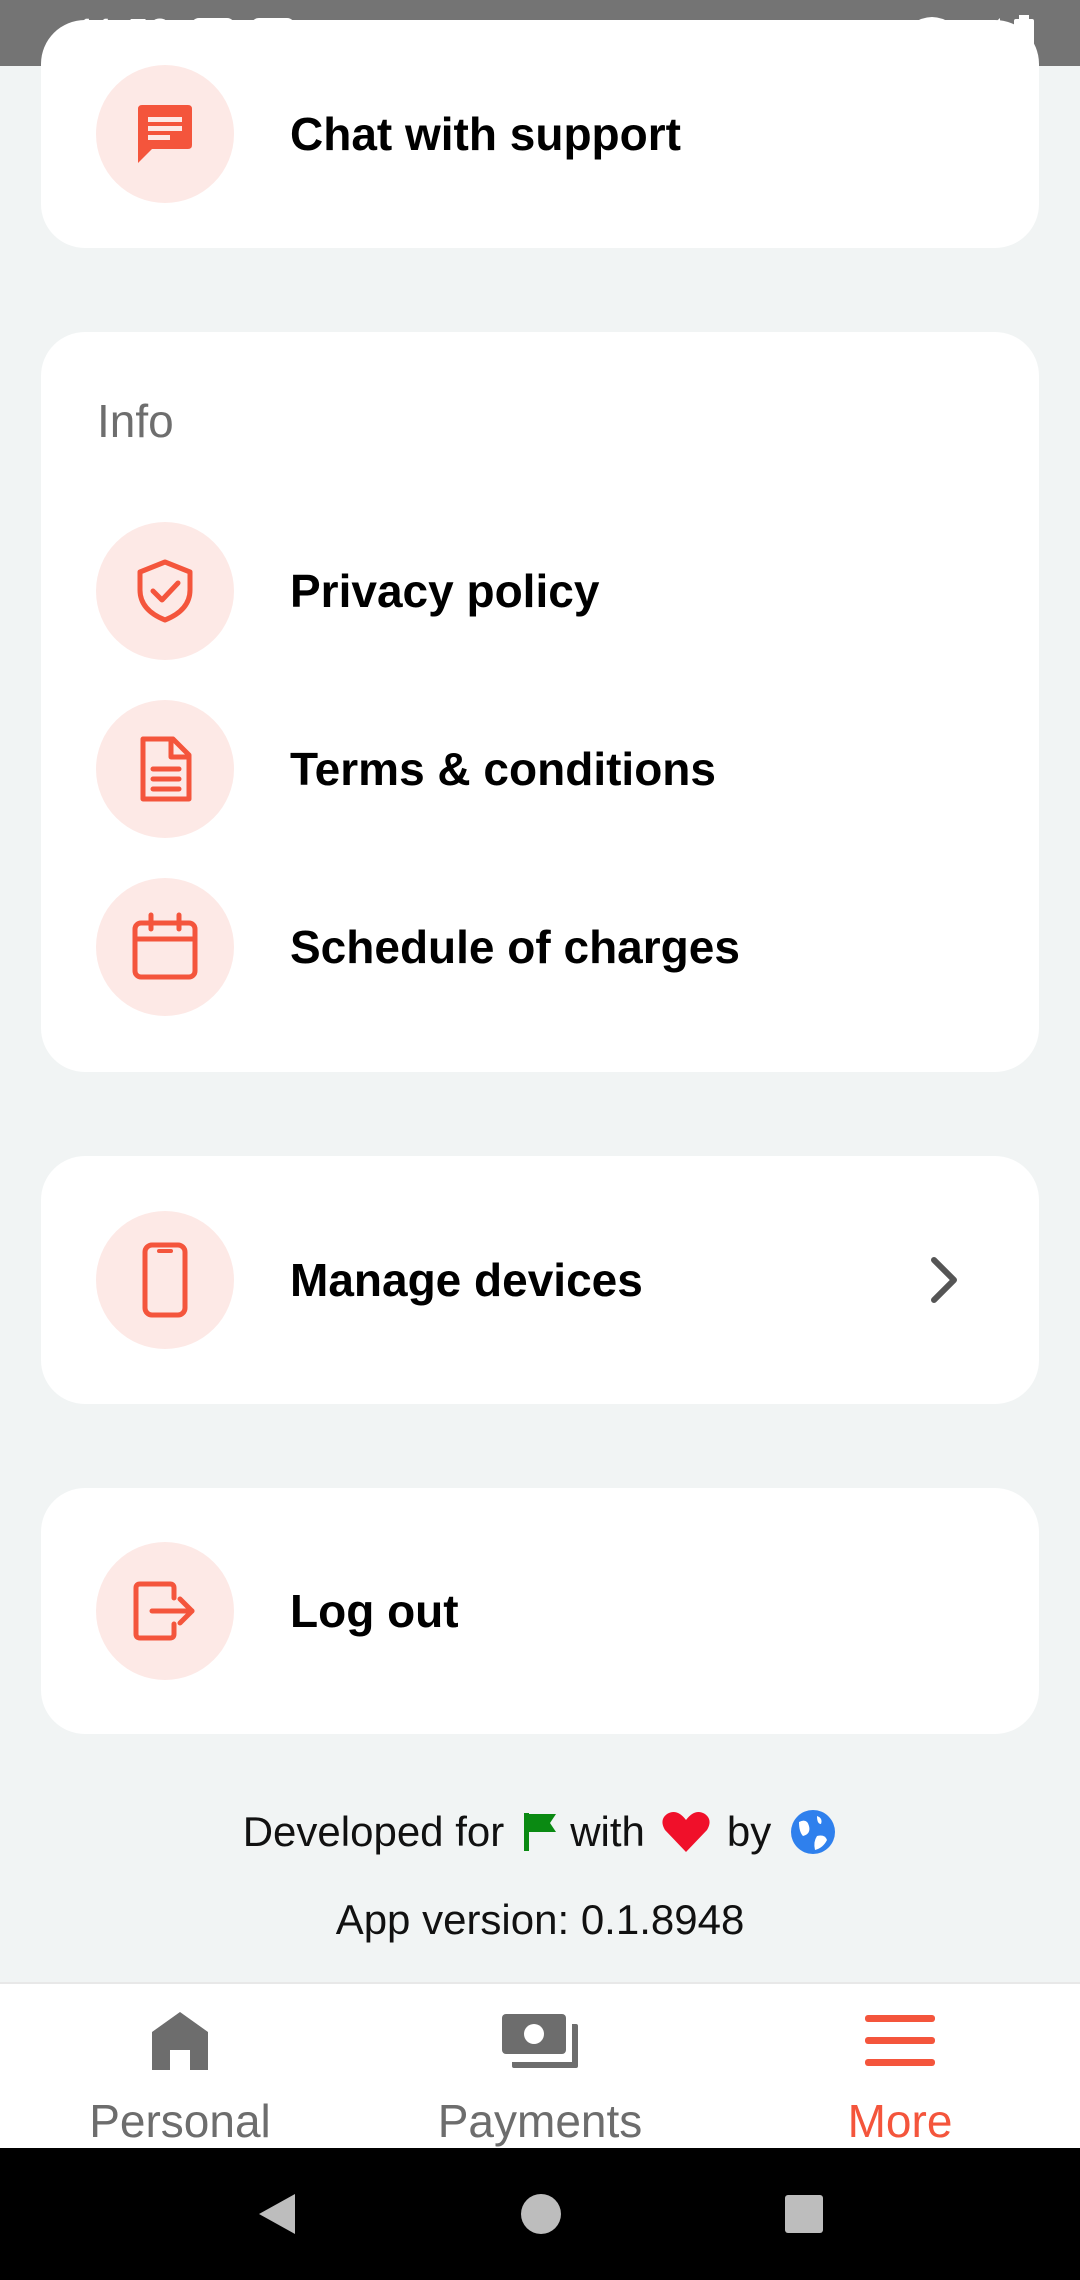 This screenshot has width=1080, height=2280. I want to click on chevron-right-icon, so click(944, 1280).